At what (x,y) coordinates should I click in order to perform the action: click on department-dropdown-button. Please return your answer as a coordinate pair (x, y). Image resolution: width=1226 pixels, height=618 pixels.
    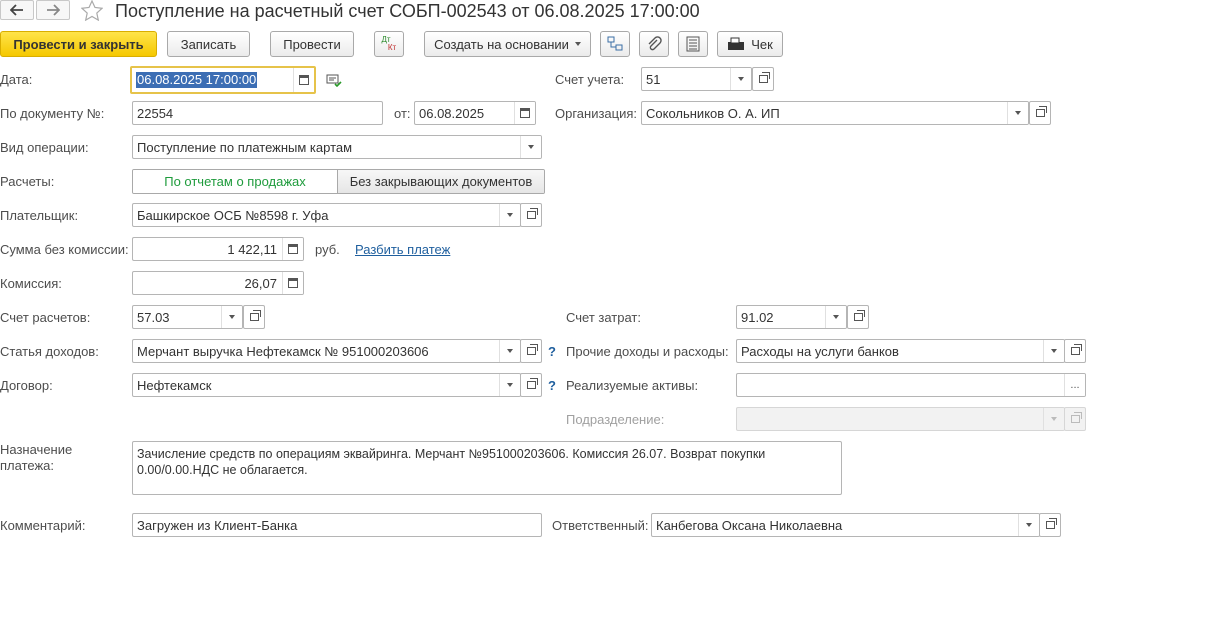
    Looking at the image, I should click on (1053, 419).